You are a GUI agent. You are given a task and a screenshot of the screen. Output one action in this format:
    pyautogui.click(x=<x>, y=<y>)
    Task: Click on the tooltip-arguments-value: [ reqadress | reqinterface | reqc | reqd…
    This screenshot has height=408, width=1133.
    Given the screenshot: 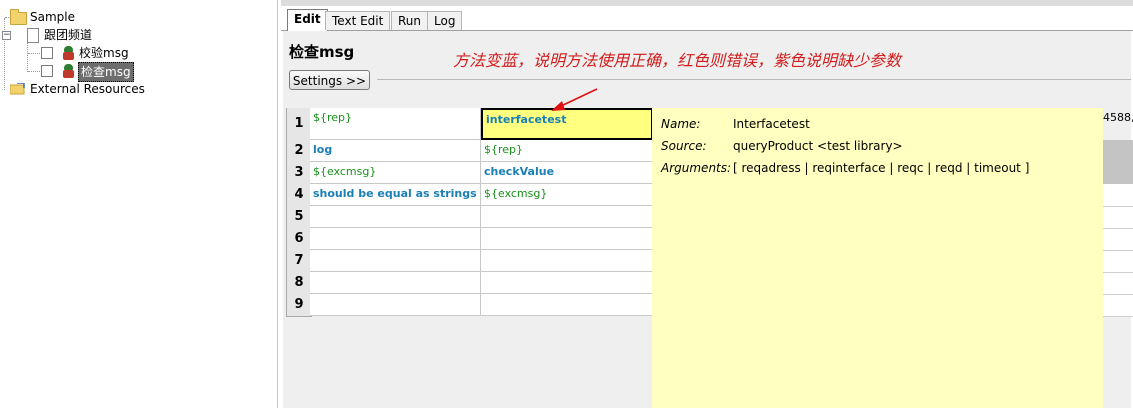 What is the action you would take?
    pyautogui.click(x=881, y=168)
    